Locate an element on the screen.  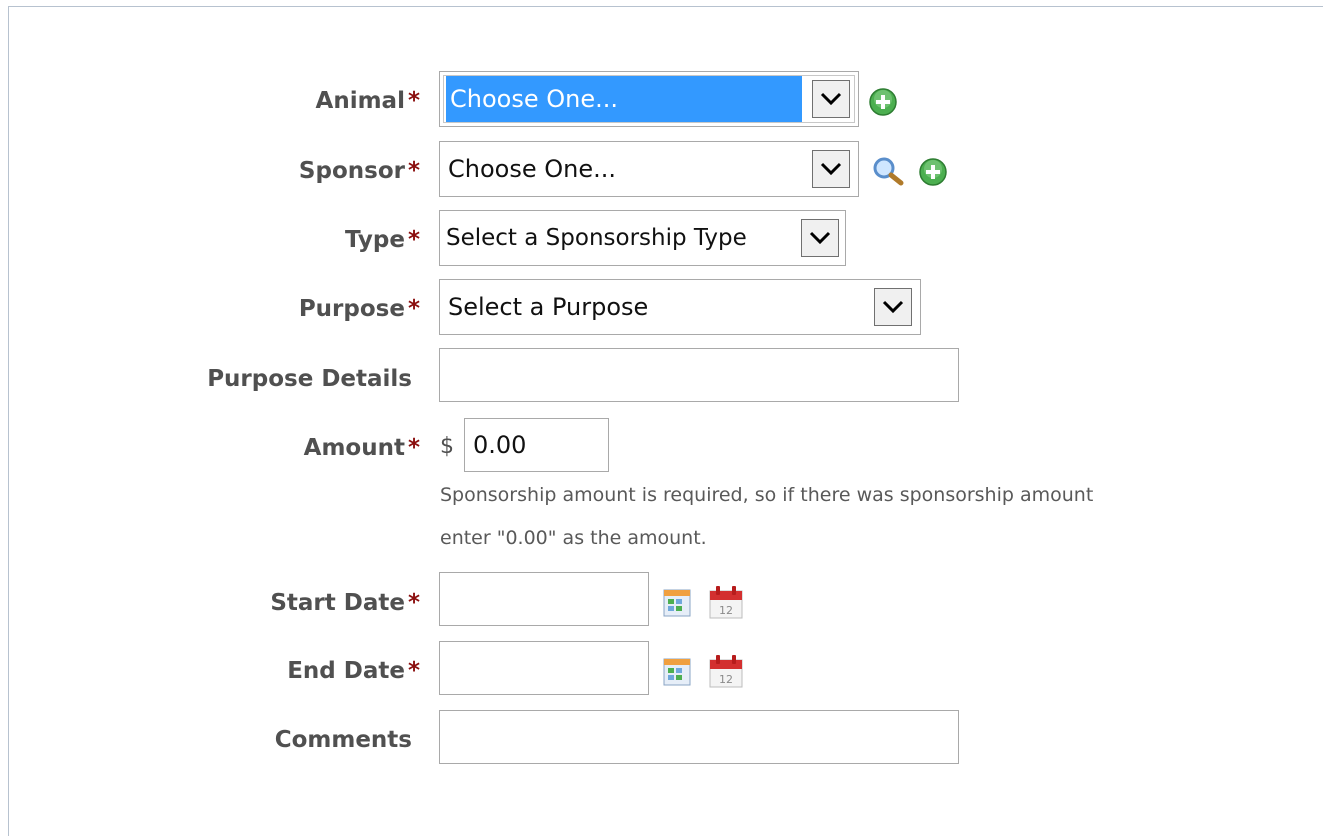
purpose-details-input is located at coordinates (699, 375).